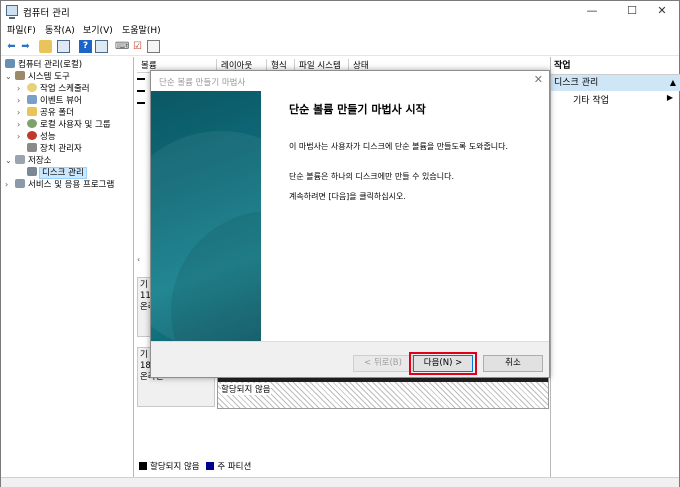 This screenshot has width=680, height=487. I want to click on tree-item-event-viewer: › 이벤트 뷰어, so click(49, 101).